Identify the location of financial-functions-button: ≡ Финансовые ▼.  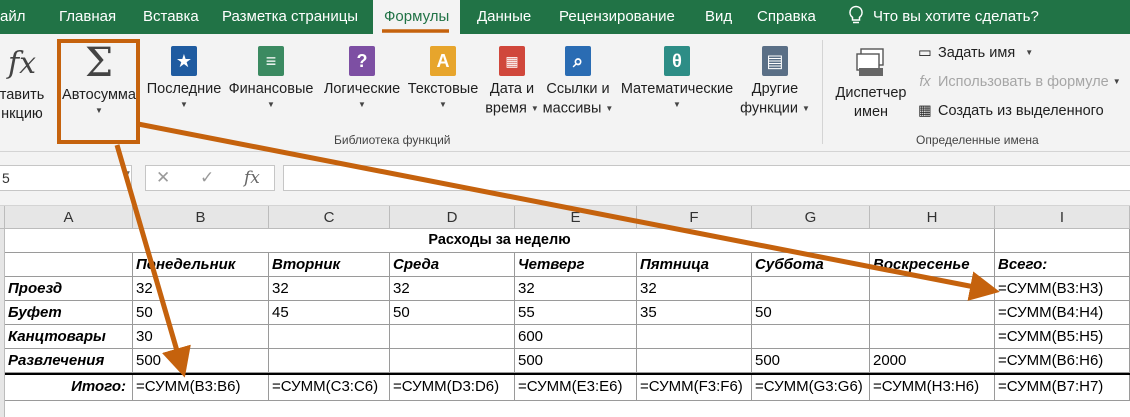
(271, 78).